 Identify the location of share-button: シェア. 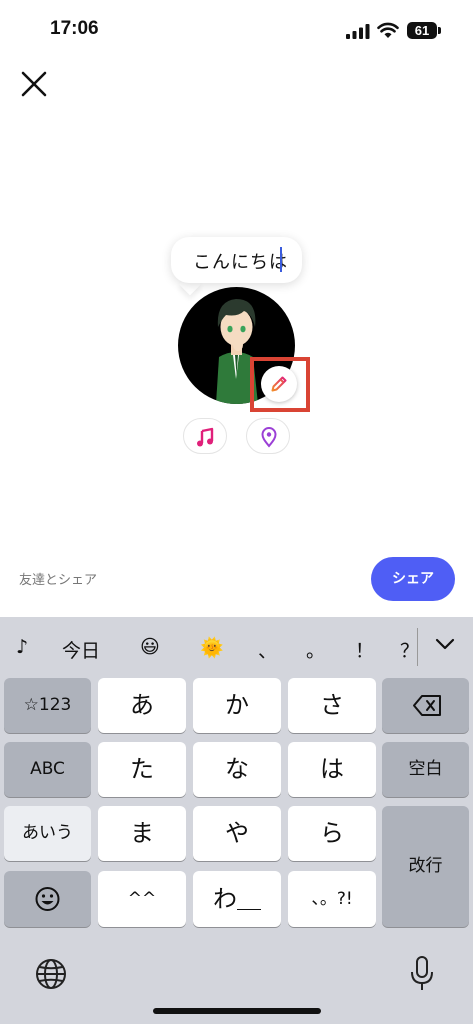
(413, 579).